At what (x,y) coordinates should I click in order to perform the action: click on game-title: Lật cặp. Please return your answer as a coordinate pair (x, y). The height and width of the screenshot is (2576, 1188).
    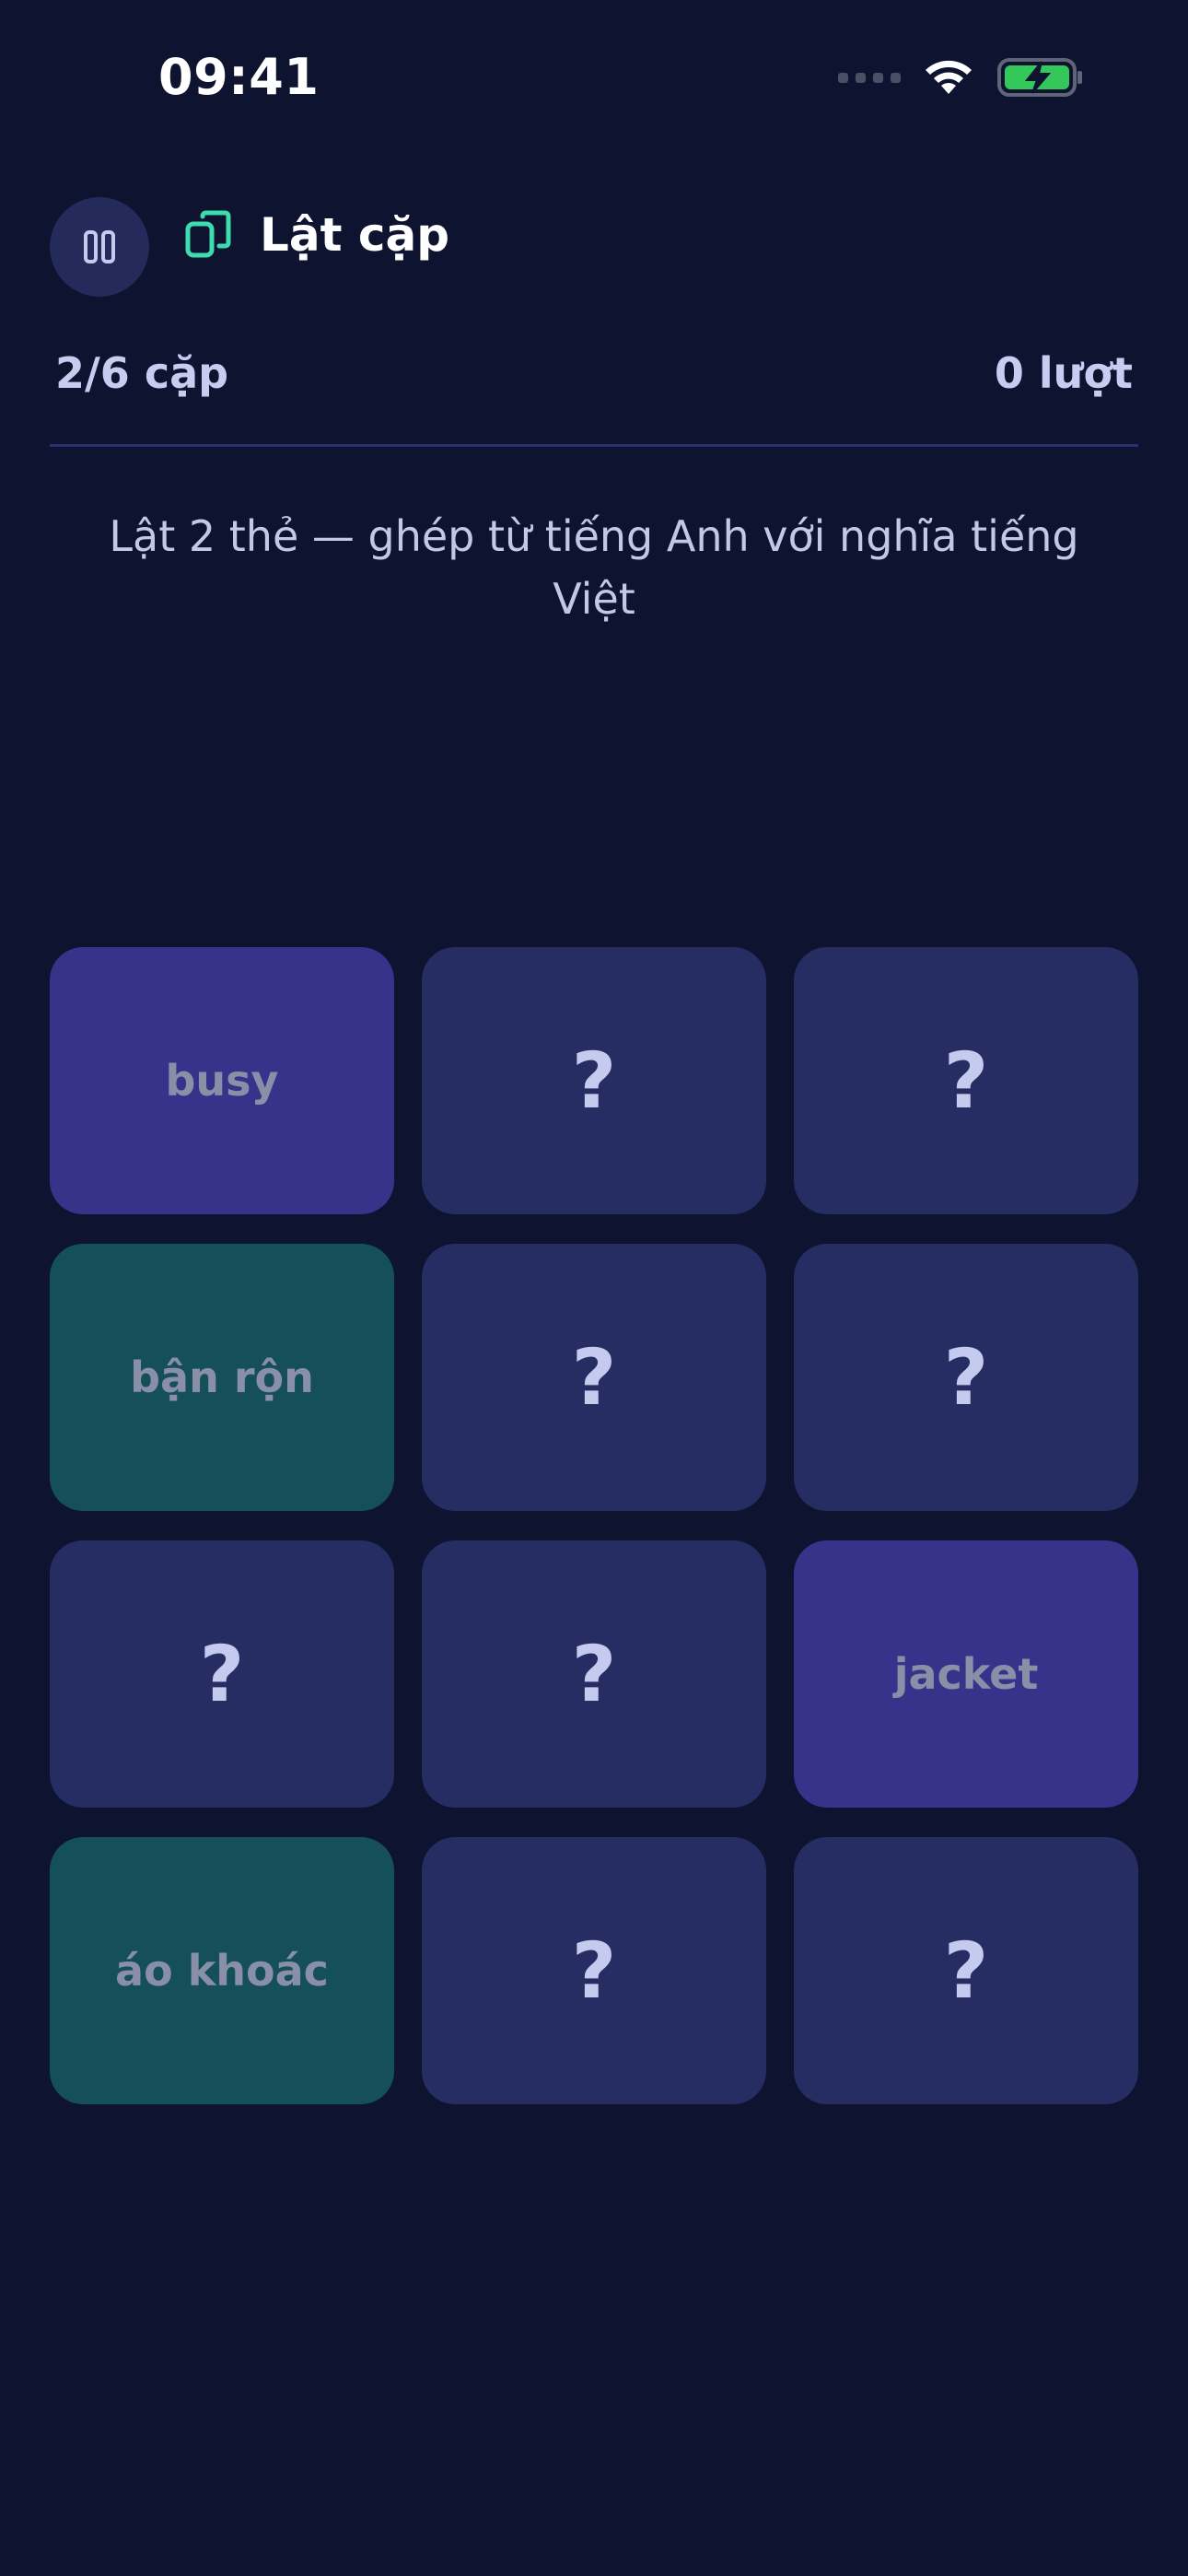
    Looking at the image, I should click on (316, 235).